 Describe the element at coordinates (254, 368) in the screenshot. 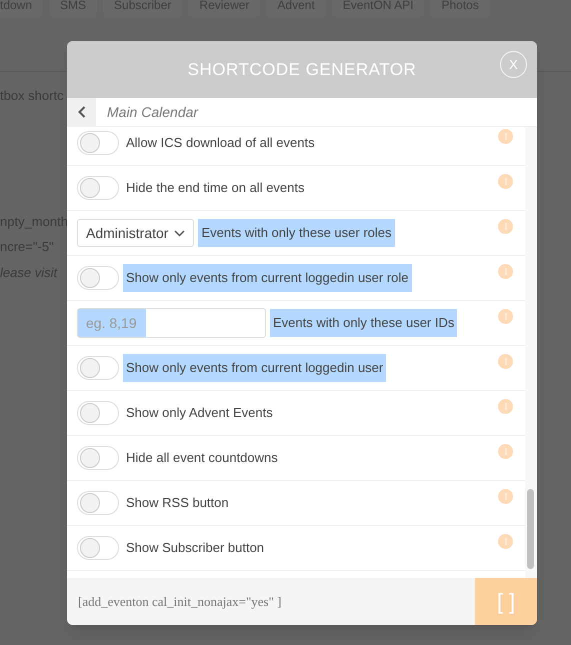

I see `option-label: Show only events from current loggedin user` at that location.